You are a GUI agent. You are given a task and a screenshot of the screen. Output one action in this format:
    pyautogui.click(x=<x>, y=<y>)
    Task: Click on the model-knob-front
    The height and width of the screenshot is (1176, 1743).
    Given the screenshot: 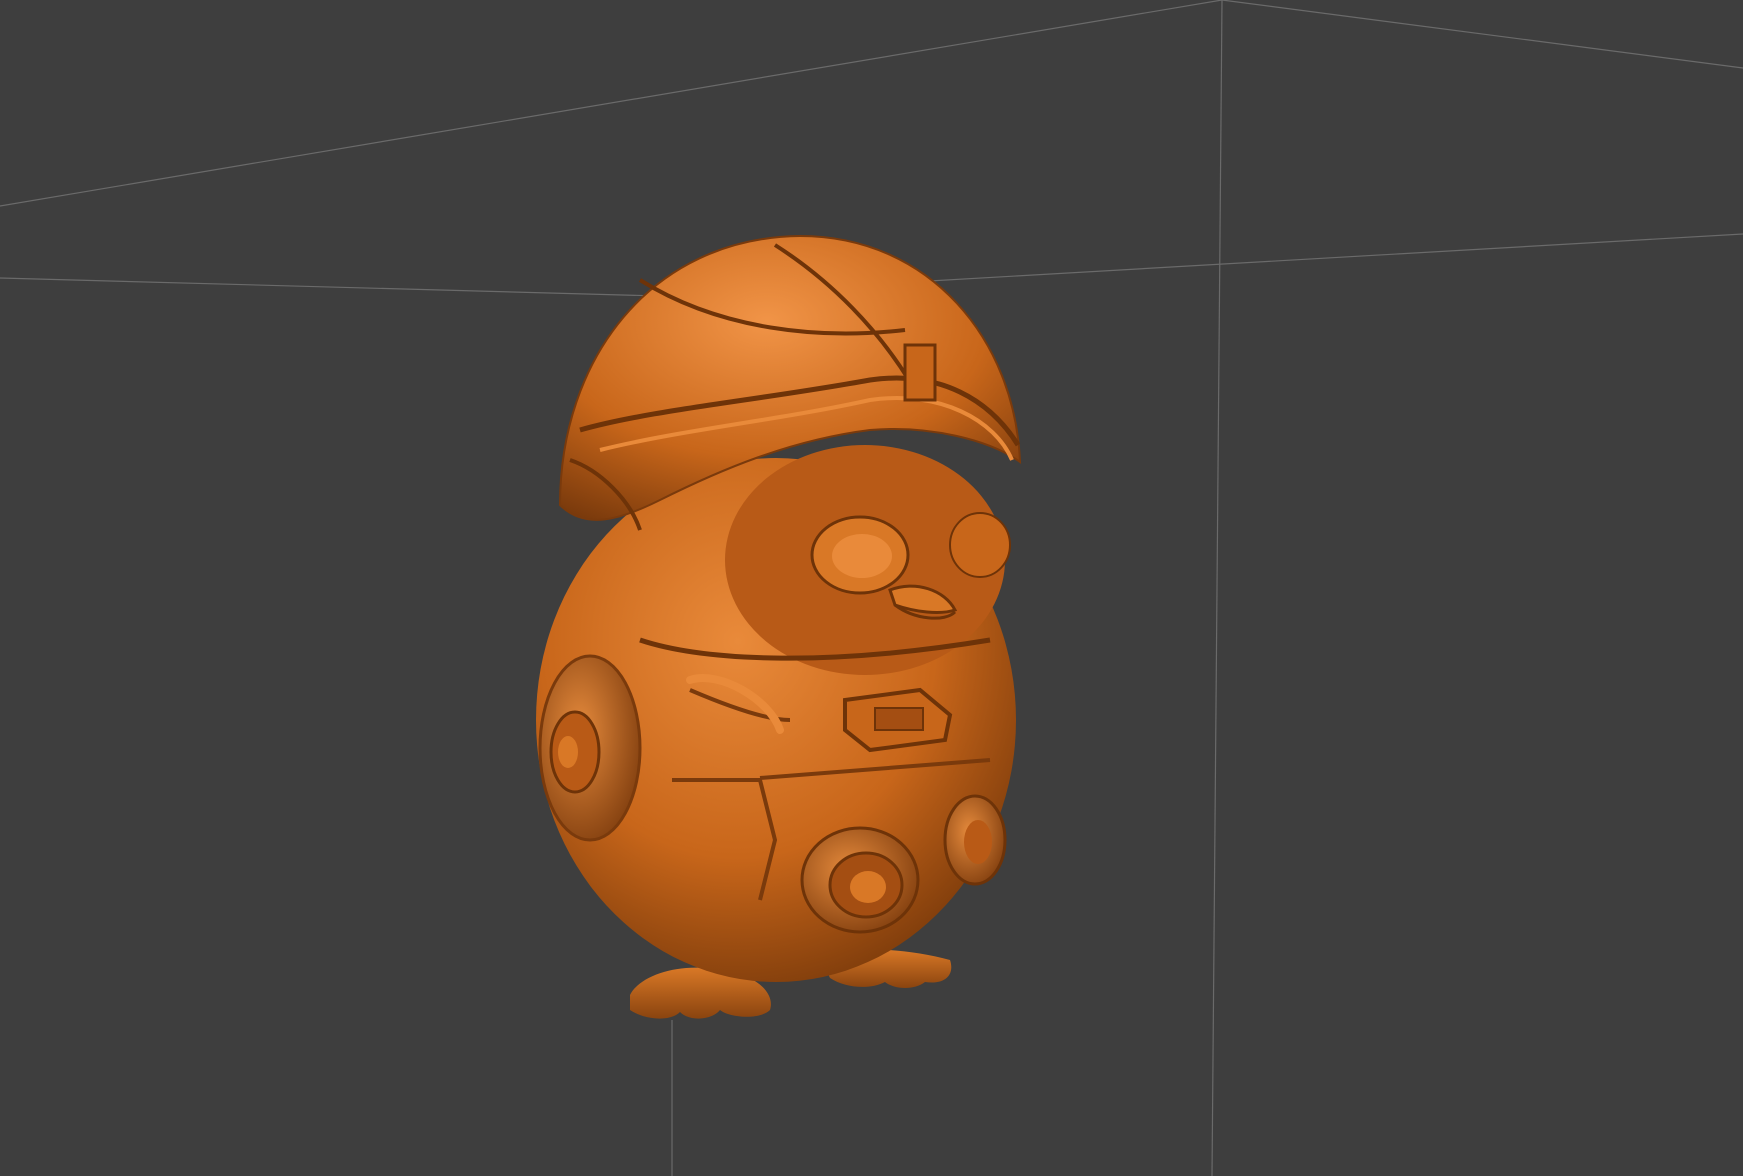 What is the action you would take?
    pyautogui.click(x=860, y=880)
    